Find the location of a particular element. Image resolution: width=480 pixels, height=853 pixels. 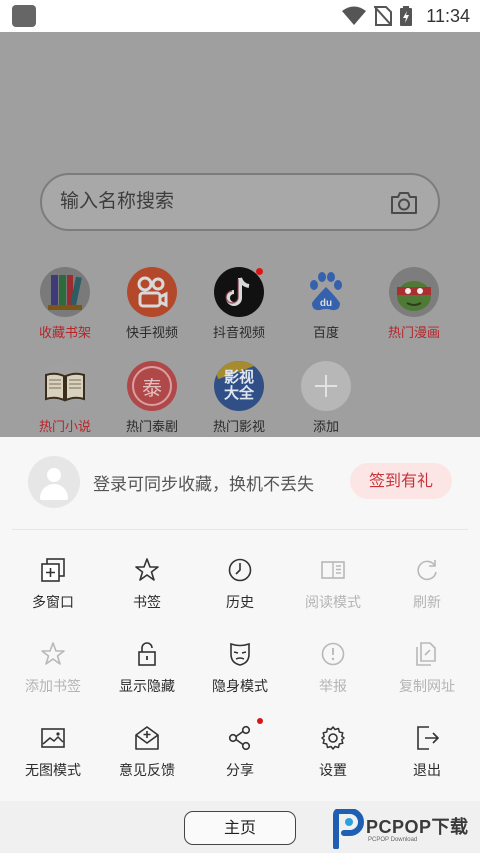

menu-label: 设置 is located at coordinates (333, 771).